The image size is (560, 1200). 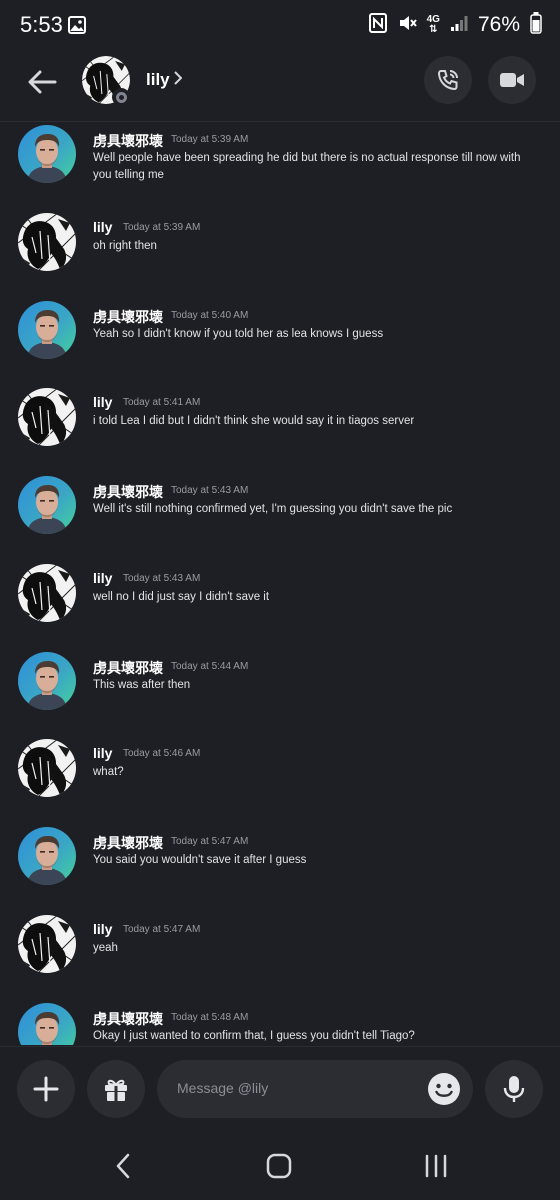 What do you see at coordinates (315, 1089) in the screenshot?
I see `message-input: Message @lily` at bounding box center [315, 1089].